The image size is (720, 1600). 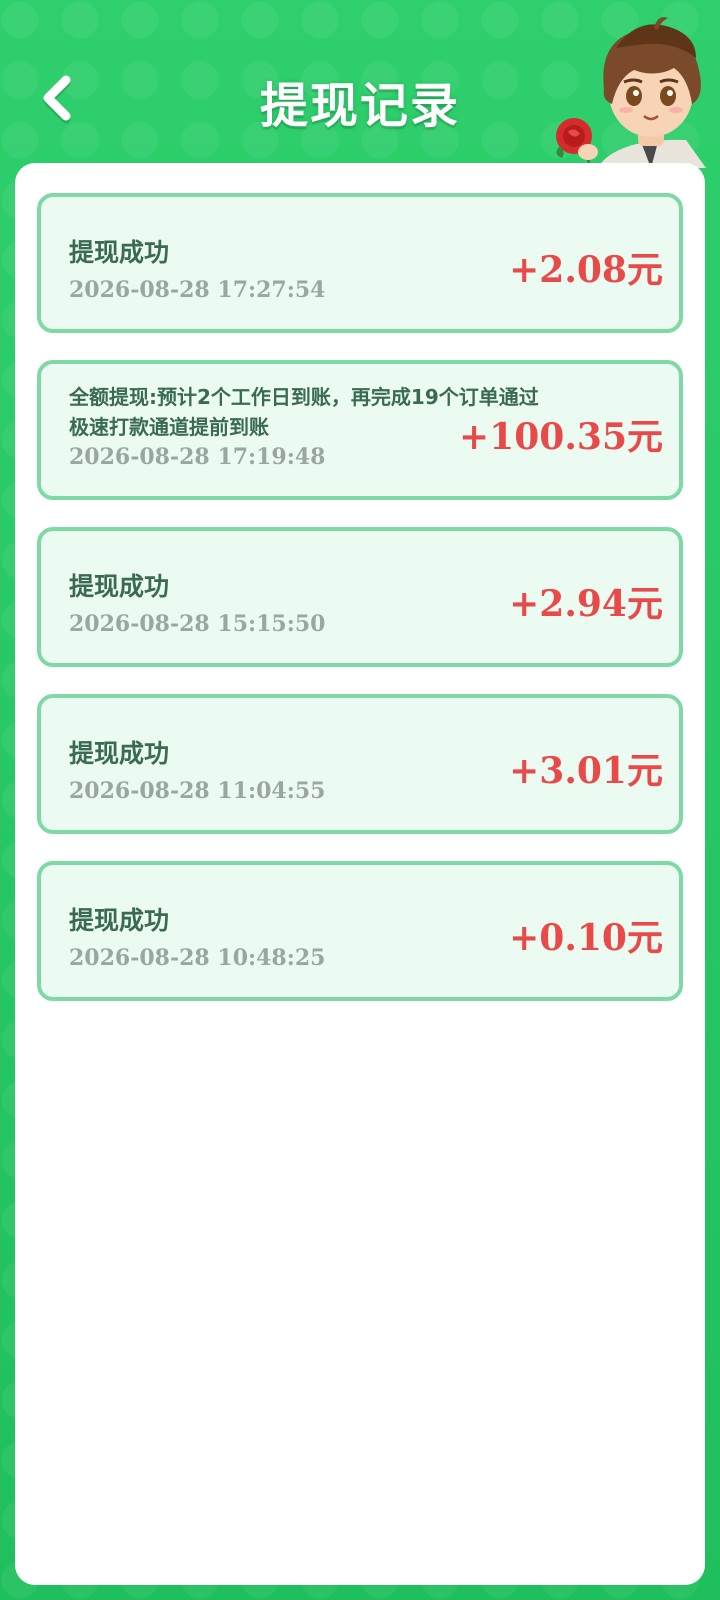 What do you see at coordinates (586, 938) in the screenshot?
I see `record-amount: +0.10元` at bounding box center [586, 938].